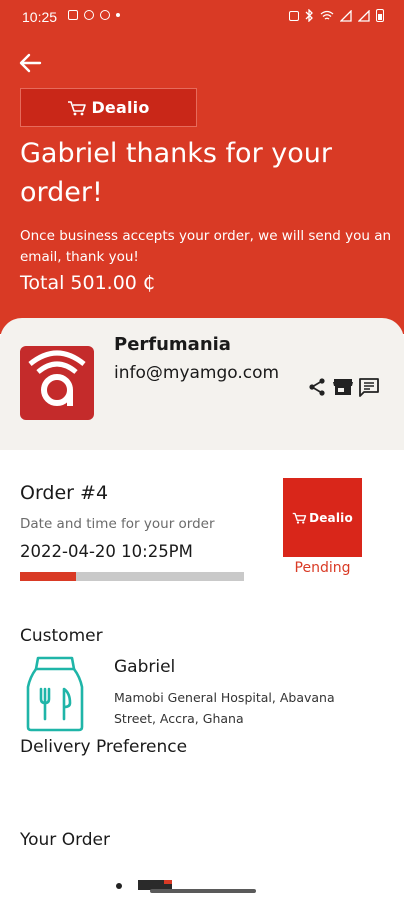  Describe the element at coordinates (120, 107) in the screenshot. I see `brand-name: Dealio` at that location.